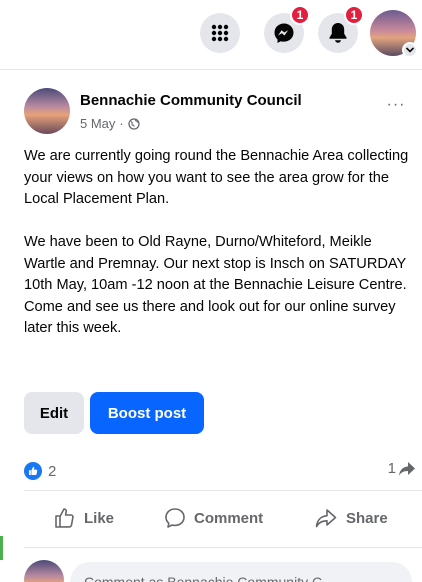 This screenshot has height=582, width=422. I want to click on commenter-avatar, so click(44, 571).